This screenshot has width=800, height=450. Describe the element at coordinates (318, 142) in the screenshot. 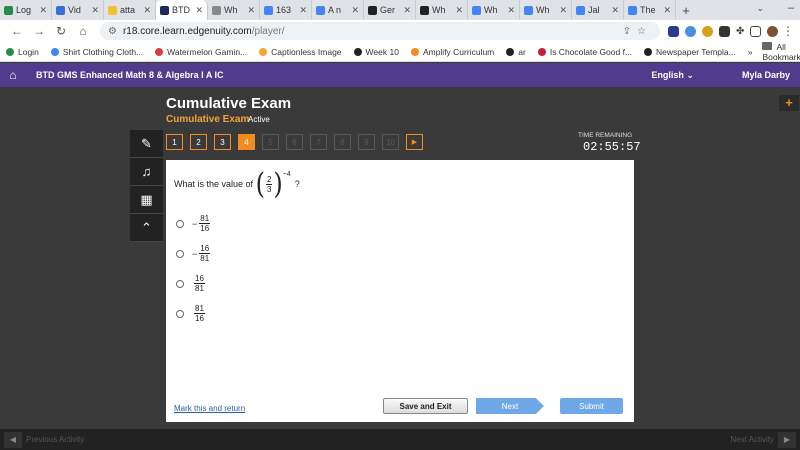

I see `question-button: 7` at that location.